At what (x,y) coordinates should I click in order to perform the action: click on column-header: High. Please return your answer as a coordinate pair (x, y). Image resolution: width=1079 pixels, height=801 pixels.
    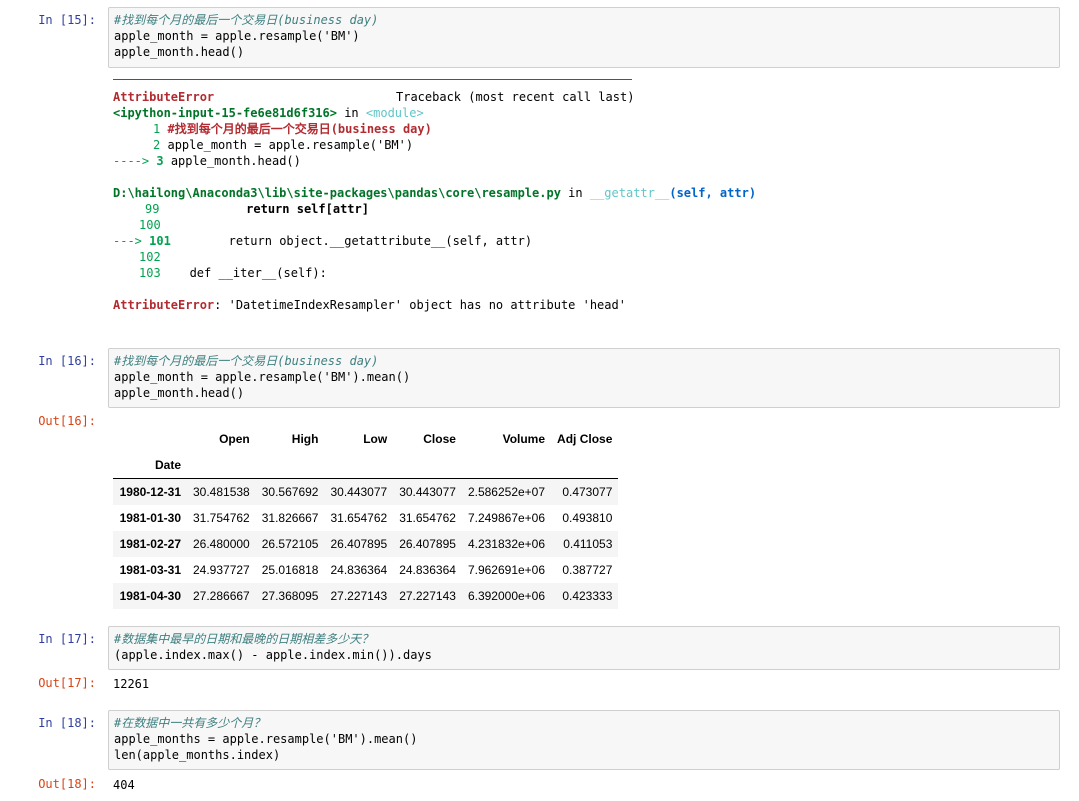
    Looking at the image, I should click on (305, 439).